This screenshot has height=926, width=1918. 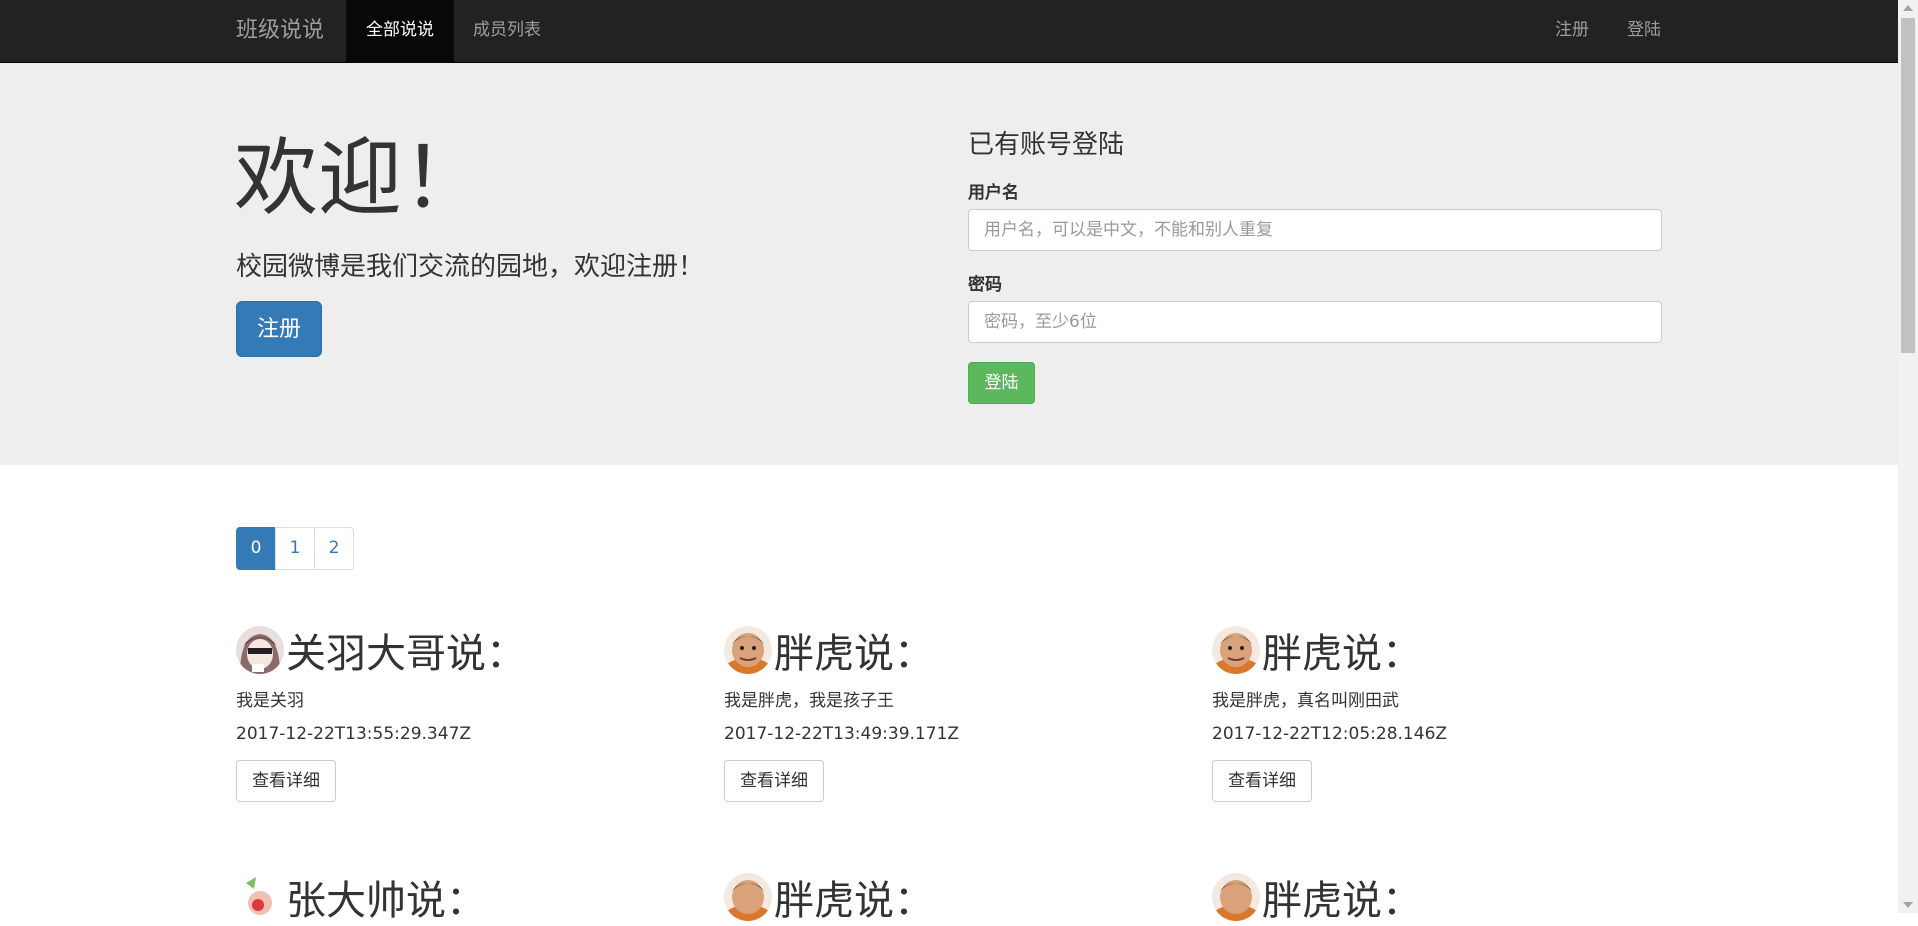 I want to click on post-time: 2017-12-22T13:55:29.347Z, so click(x=354, y=734).